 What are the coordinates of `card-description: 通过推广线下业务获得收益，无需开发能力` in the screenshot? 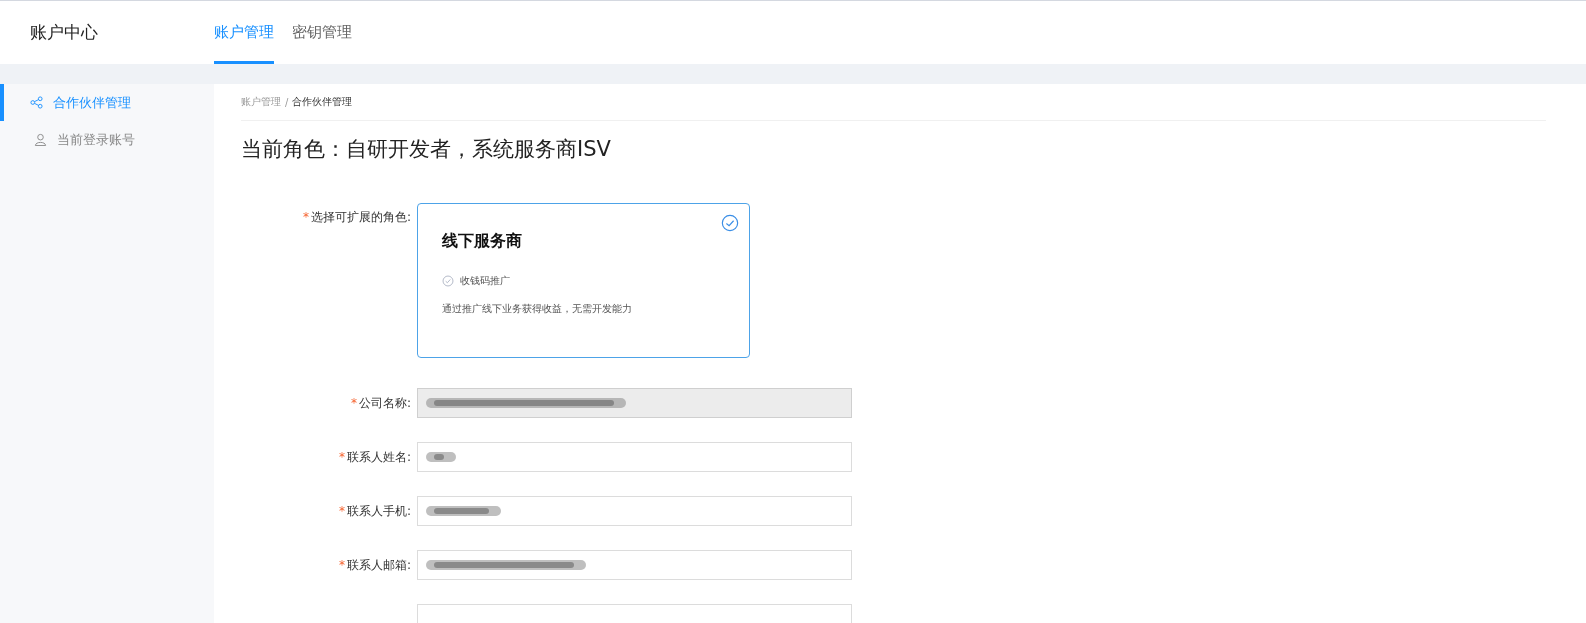 It's located at (537, 309).